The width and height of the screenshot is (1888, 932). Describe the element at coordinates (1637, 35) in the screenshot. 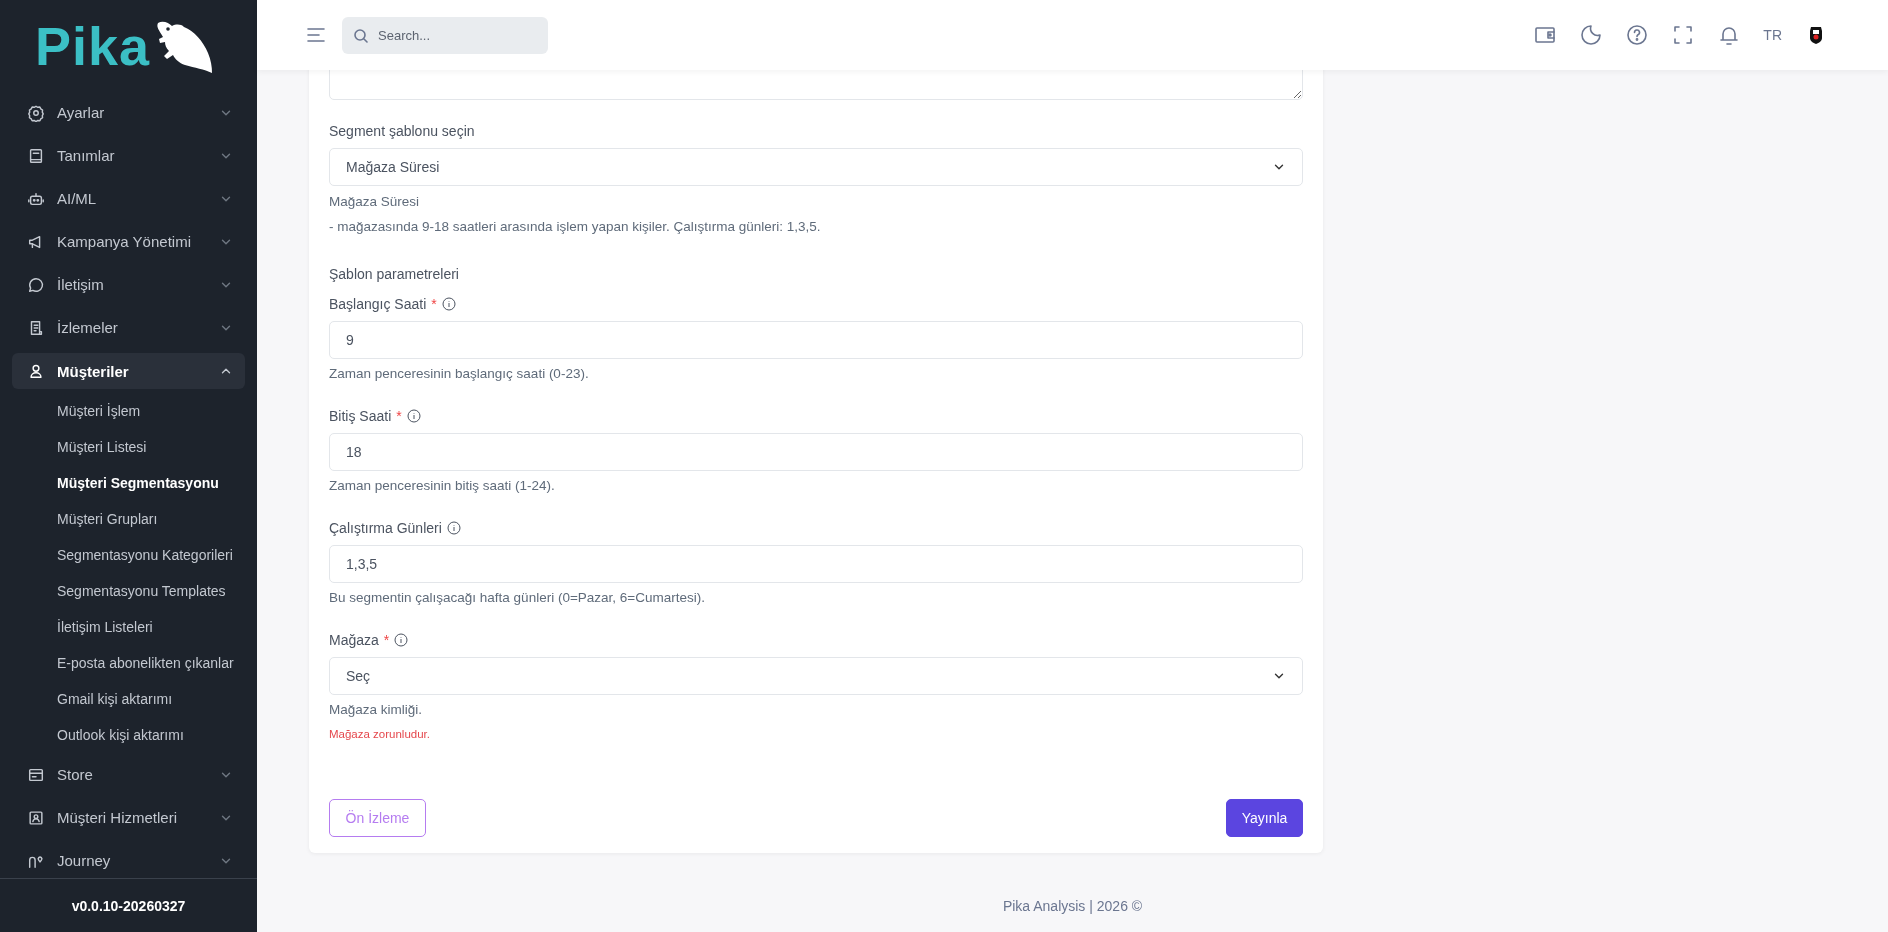

I see `help-icon` at that location.